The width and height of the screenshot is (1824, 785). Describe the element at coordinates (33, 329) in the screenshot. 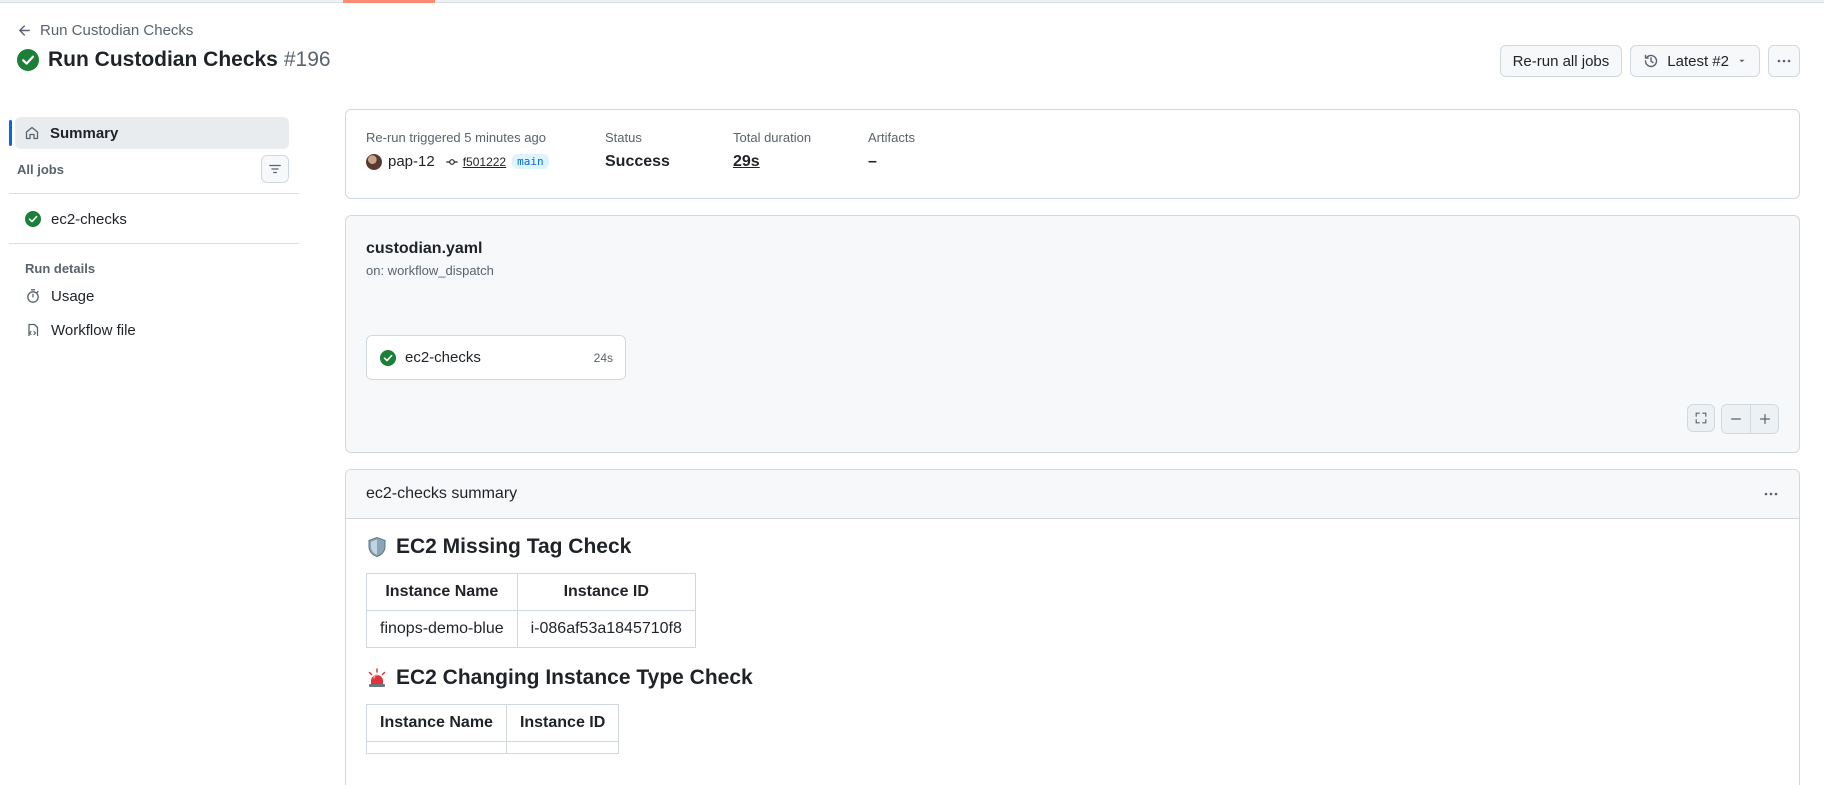

I see `file-code-icon` at that location.